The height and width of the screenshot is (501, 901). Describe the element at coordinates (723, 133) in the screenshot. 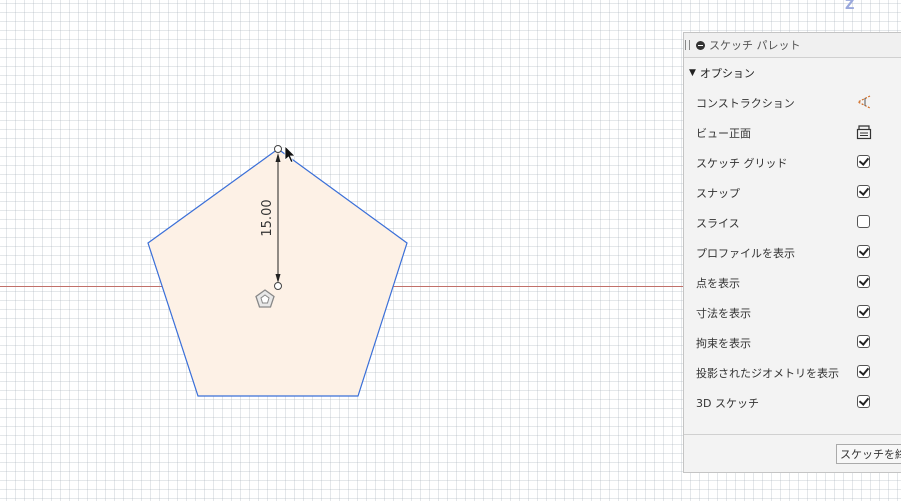

I see `option-label: ビュー正面` at that location.